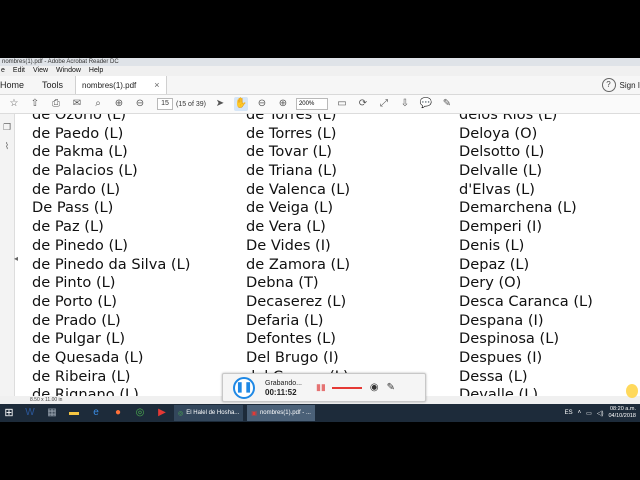  Describe the element at coordinates (490, 283) in the screenshot. I see `list-item: Dery (O)` at that location.